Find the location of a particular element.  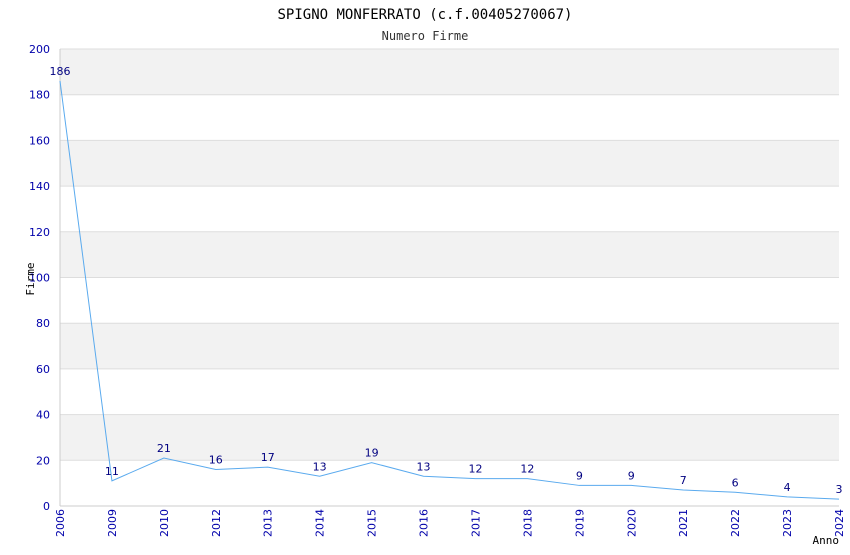

y-tick-label: 0 is located at coordinates (46, 506).